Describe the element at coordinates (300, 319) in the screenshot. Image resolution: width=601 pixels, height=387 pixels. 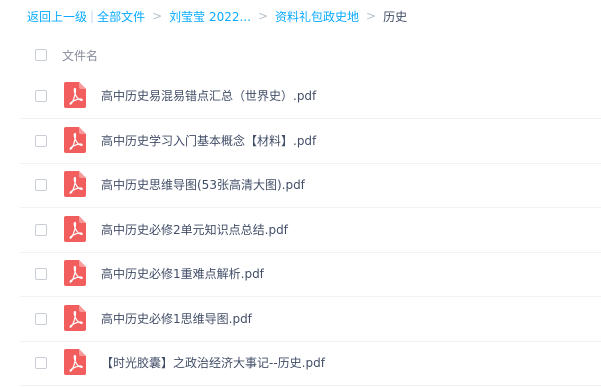
I see `file-row: 高中历史必修1思维导图.pdf` at that location.